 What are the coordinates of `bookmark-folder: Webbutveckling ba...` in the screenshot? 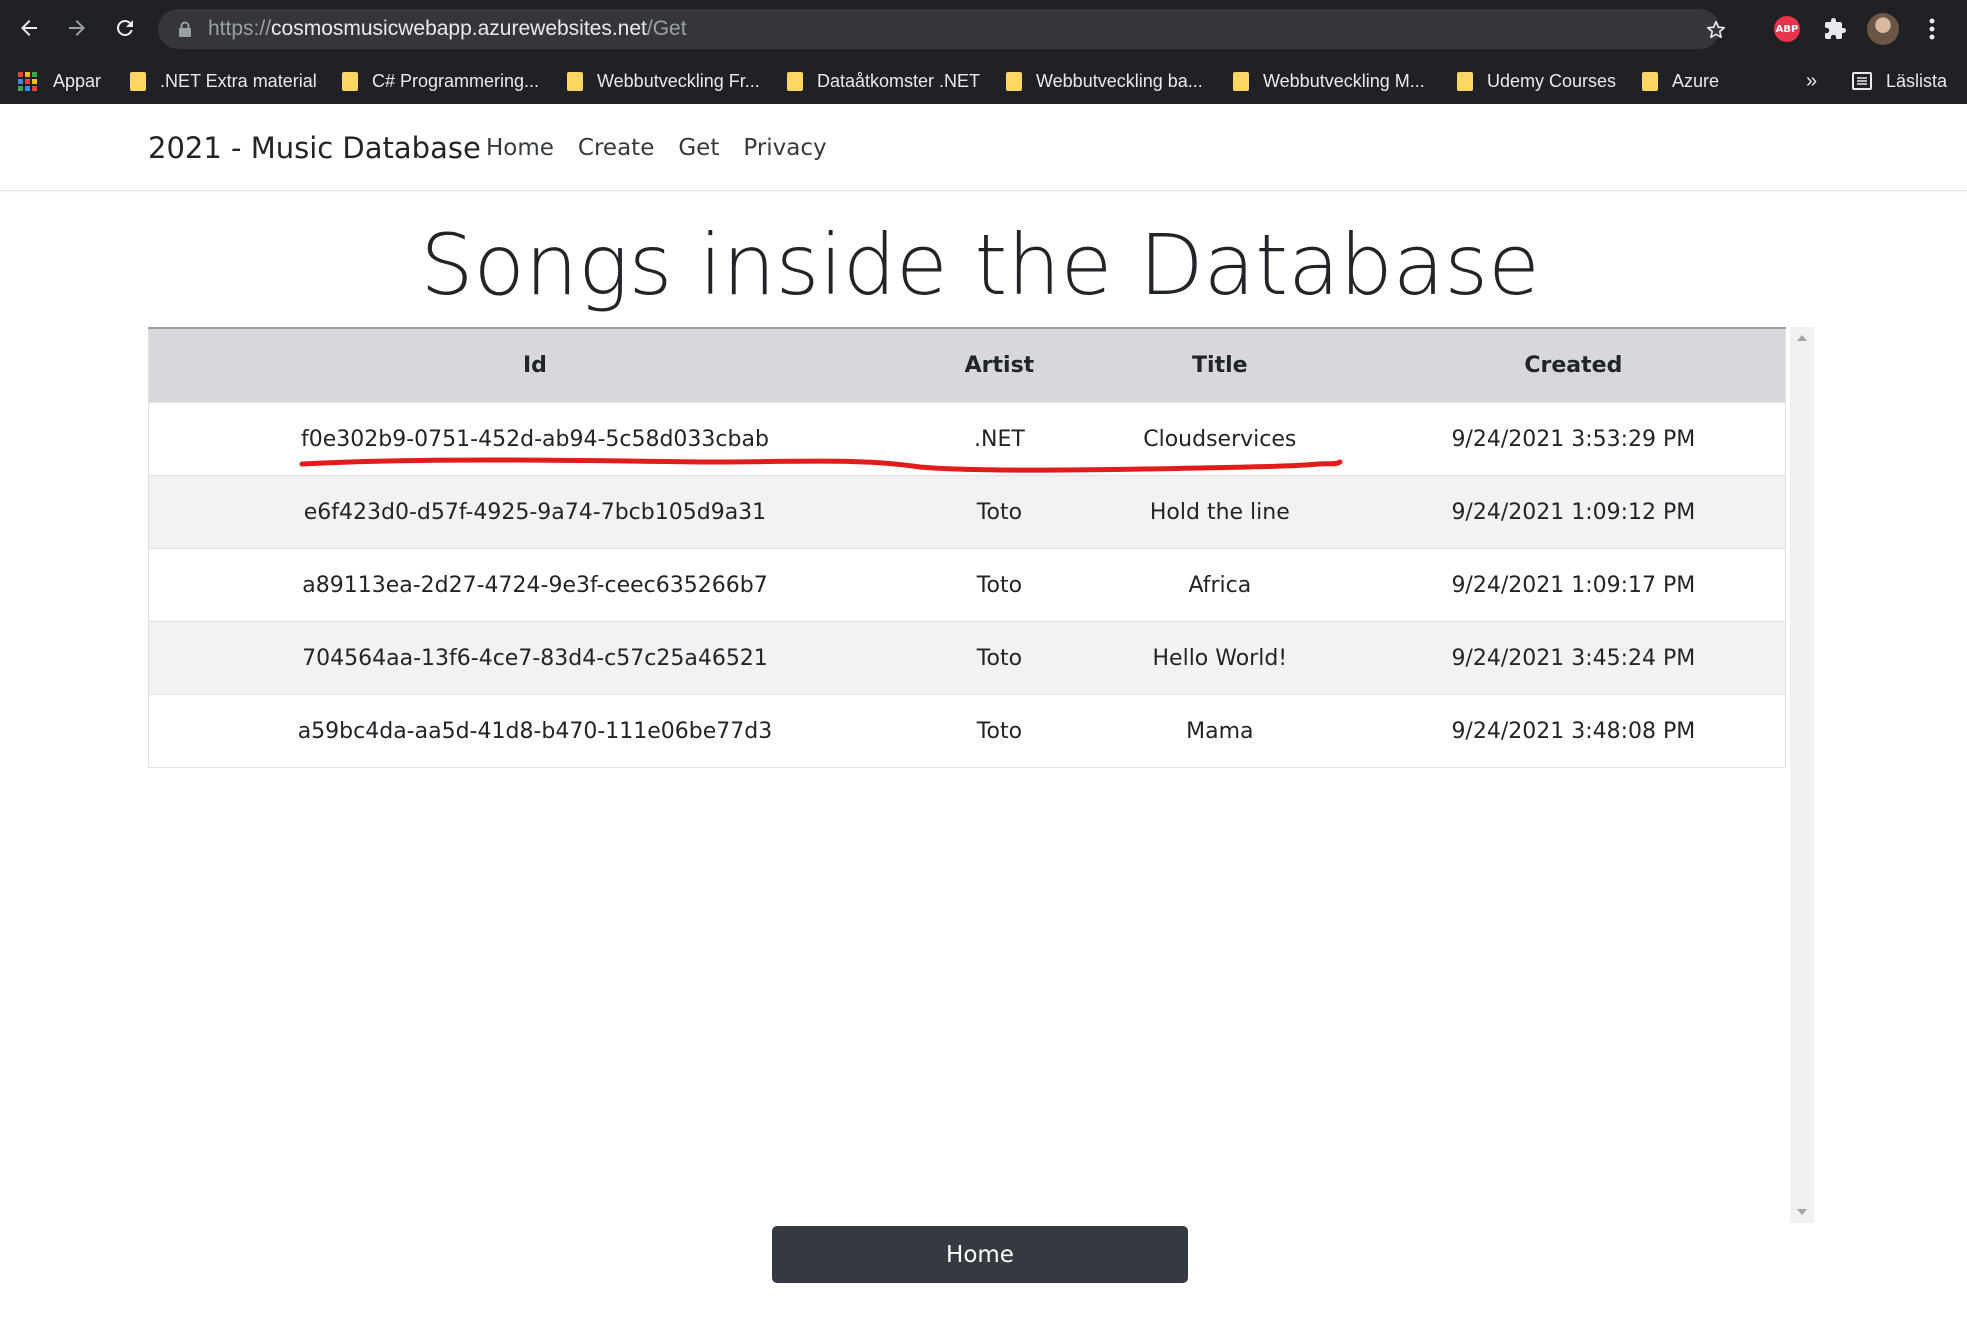 It's located at (1104, 81).